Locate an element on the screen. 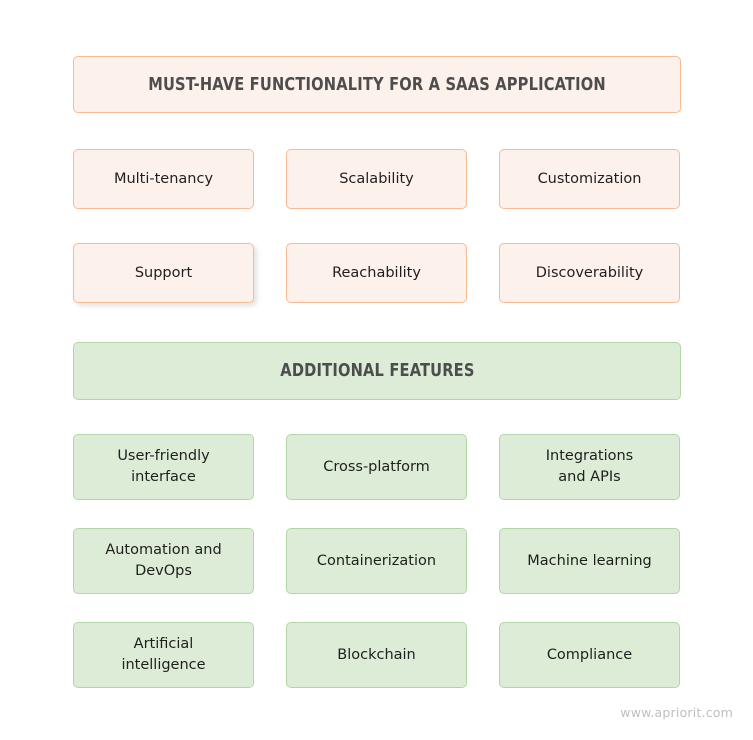  card-label: Integrations and APIs is located at coordinates (589, 466).